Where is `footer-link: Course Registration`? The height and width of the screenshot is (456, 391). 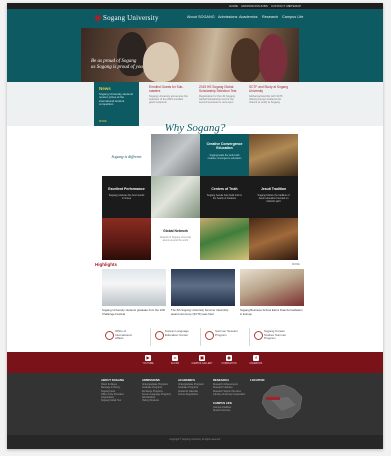
footer-link: Course Registration is located at coordinates (198, 395).